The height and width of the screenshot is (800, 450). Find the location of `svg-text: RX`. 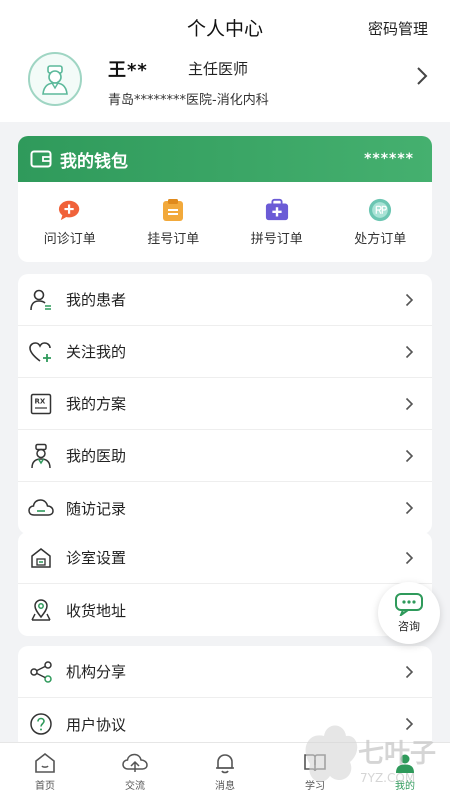

svg-text: RX is located at coordinates (40, 401).